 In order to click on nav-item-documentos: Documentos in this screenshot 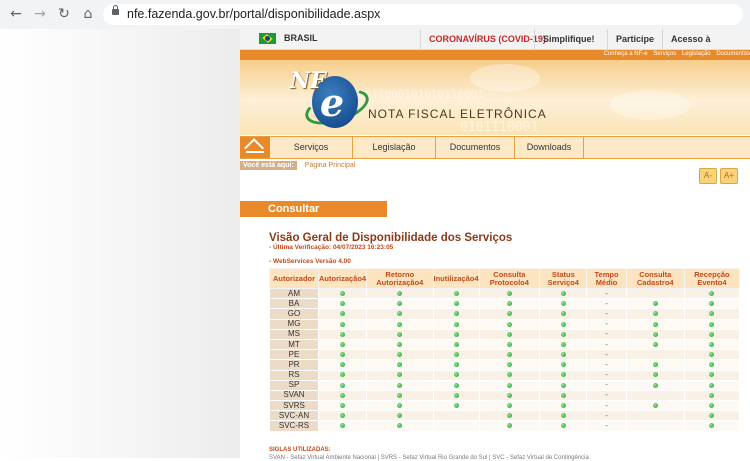, I will do `click(475, 147)`.